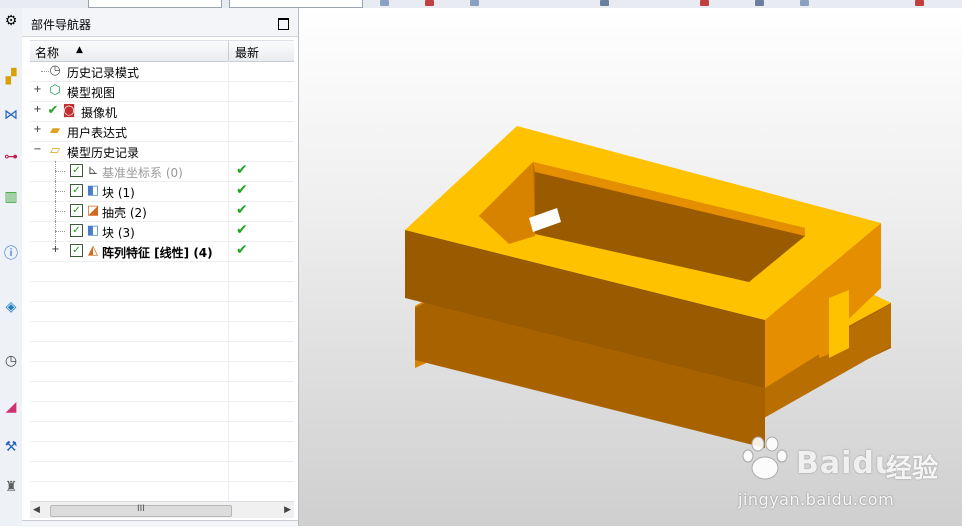 This screenshot has height=527, width=962. I want to click on tree-row-label: 用户表达式, so click(97, 133).